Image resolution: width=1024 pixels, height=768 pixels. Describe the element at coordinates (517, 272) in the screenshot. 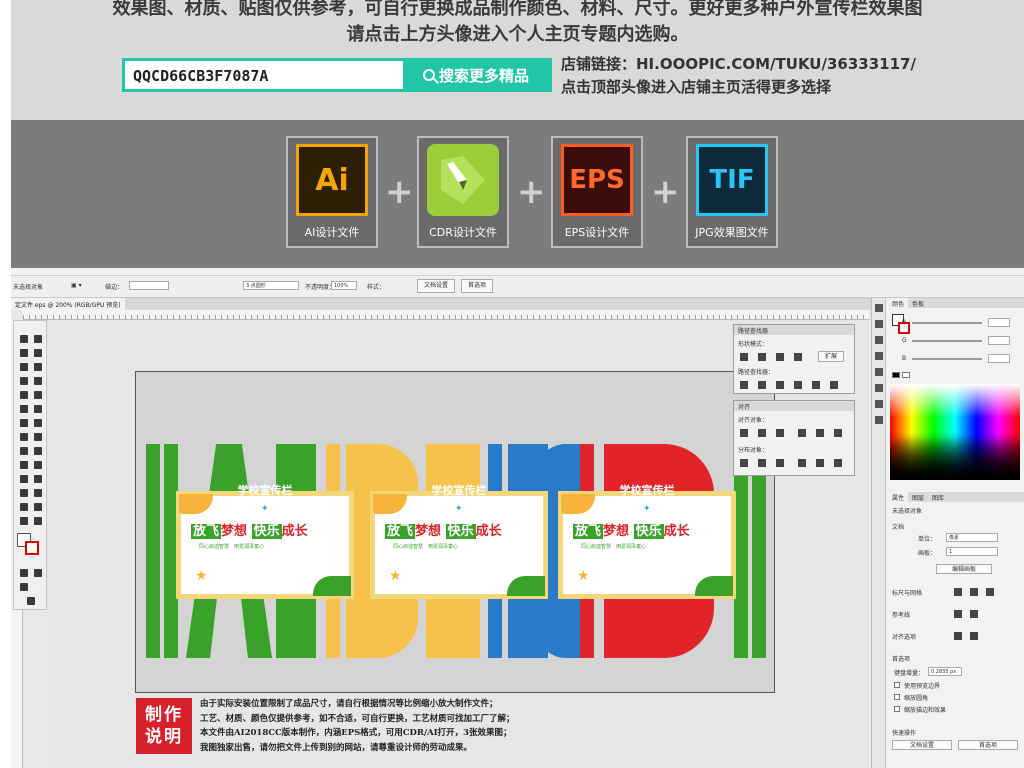

I see `menu-bar` at that location.